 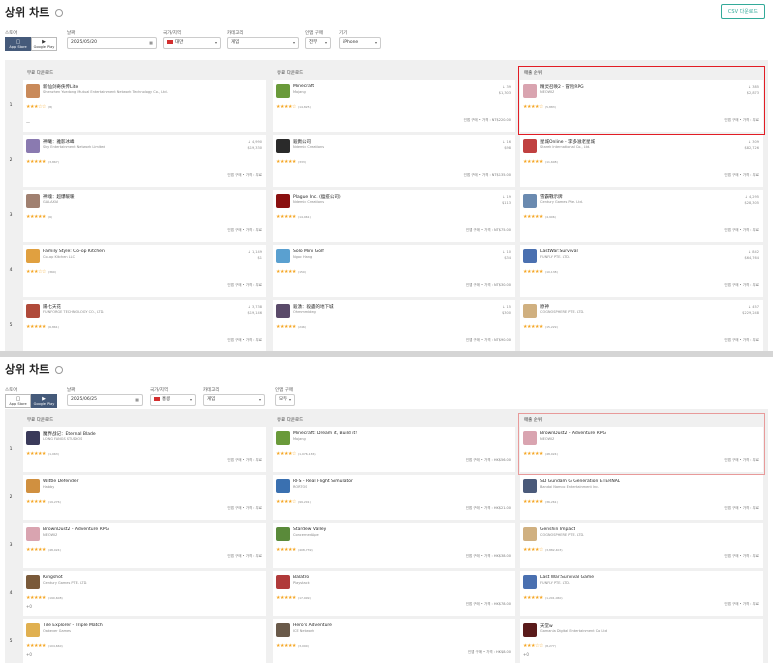 I want to click on app-name: Minecraft: Dream it, Build it!, so click(x=325, y=433).